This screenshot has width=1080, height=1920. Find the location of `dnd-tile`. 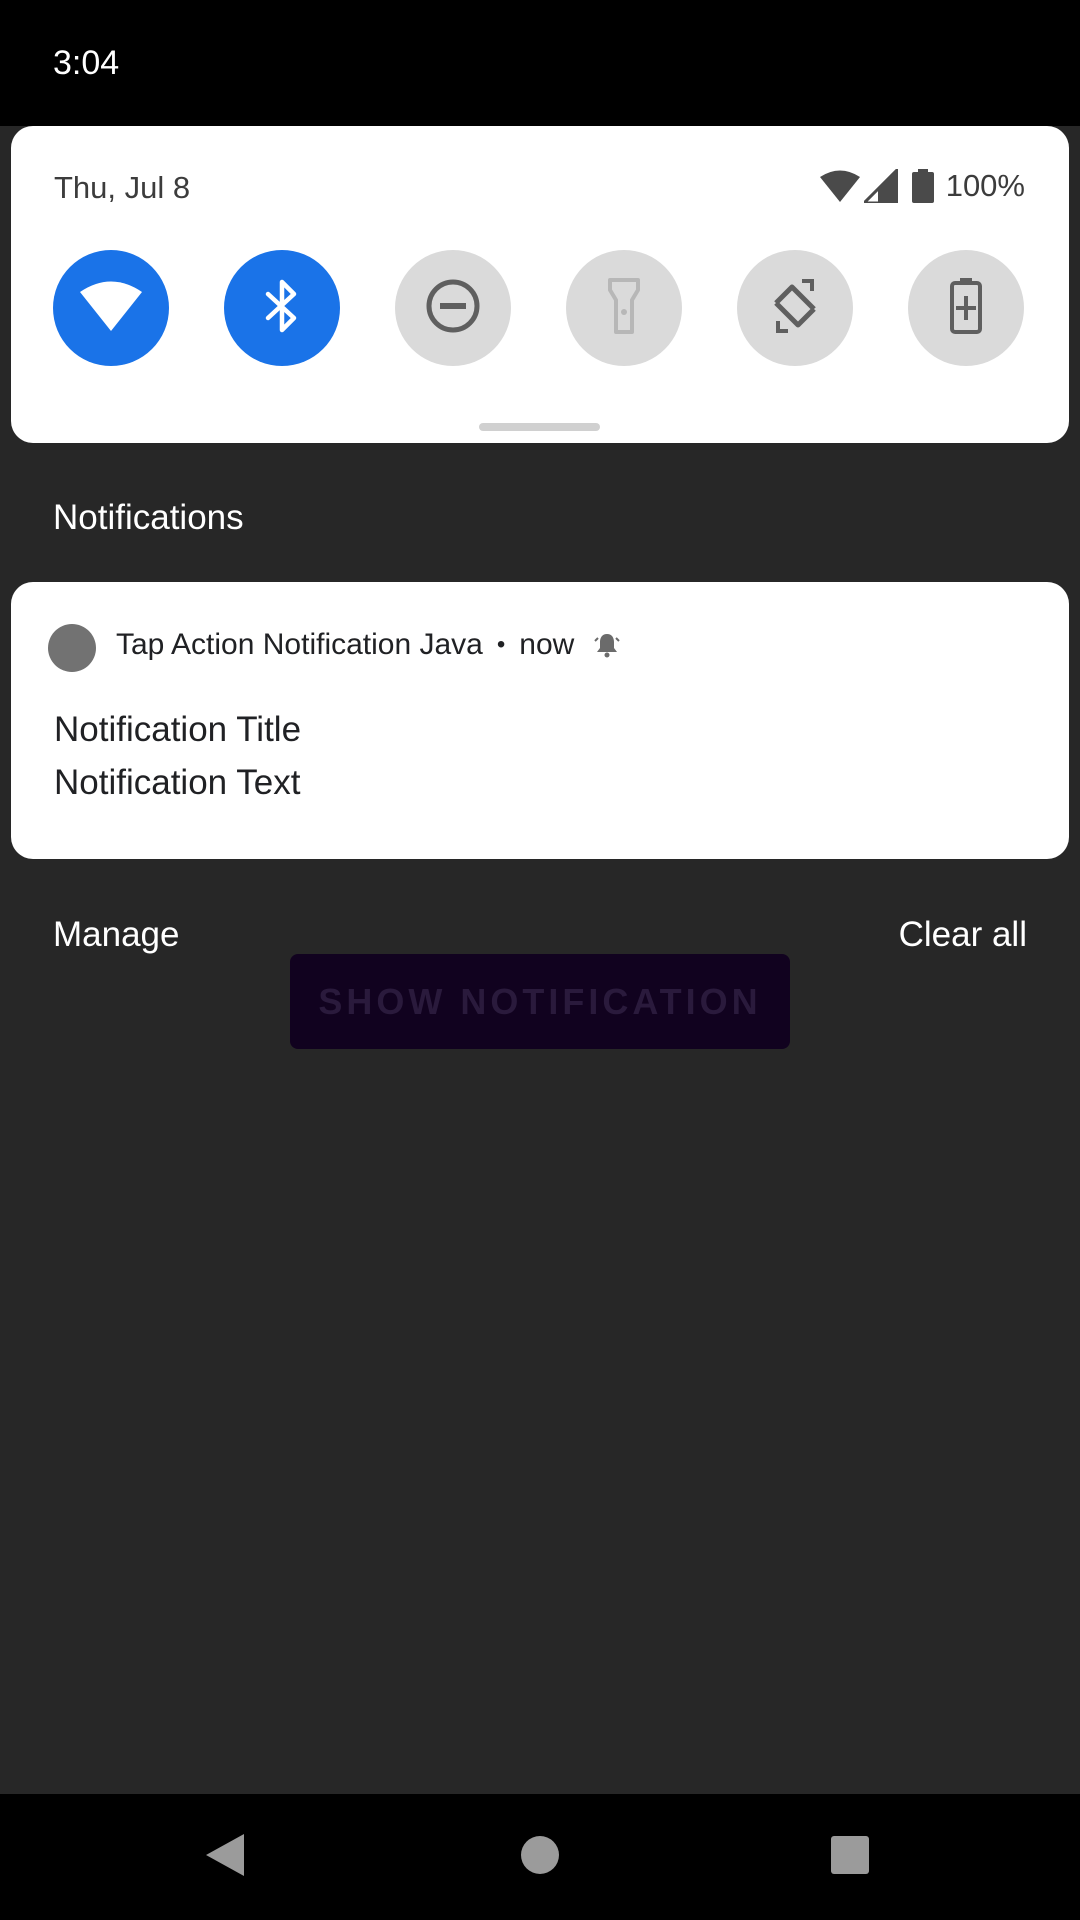

dnd-tile is located at coordinates (453, 308).